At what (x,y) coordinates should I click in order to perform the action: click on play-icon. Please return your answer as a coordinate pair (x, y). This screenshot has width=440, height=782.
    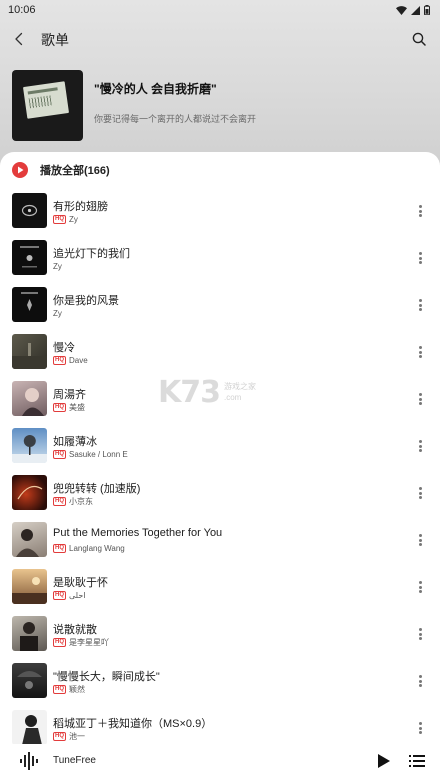
    Looking at the image, I should click on (384, 761).